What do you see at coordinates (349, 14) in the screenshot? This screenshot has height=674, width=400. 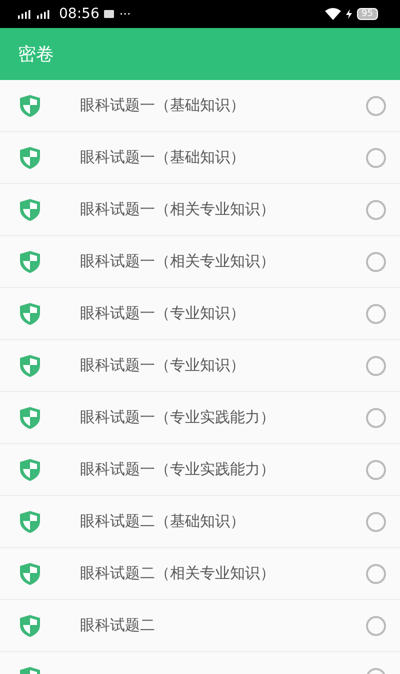 I see `charging-icon` at bounding box center [349, 14].